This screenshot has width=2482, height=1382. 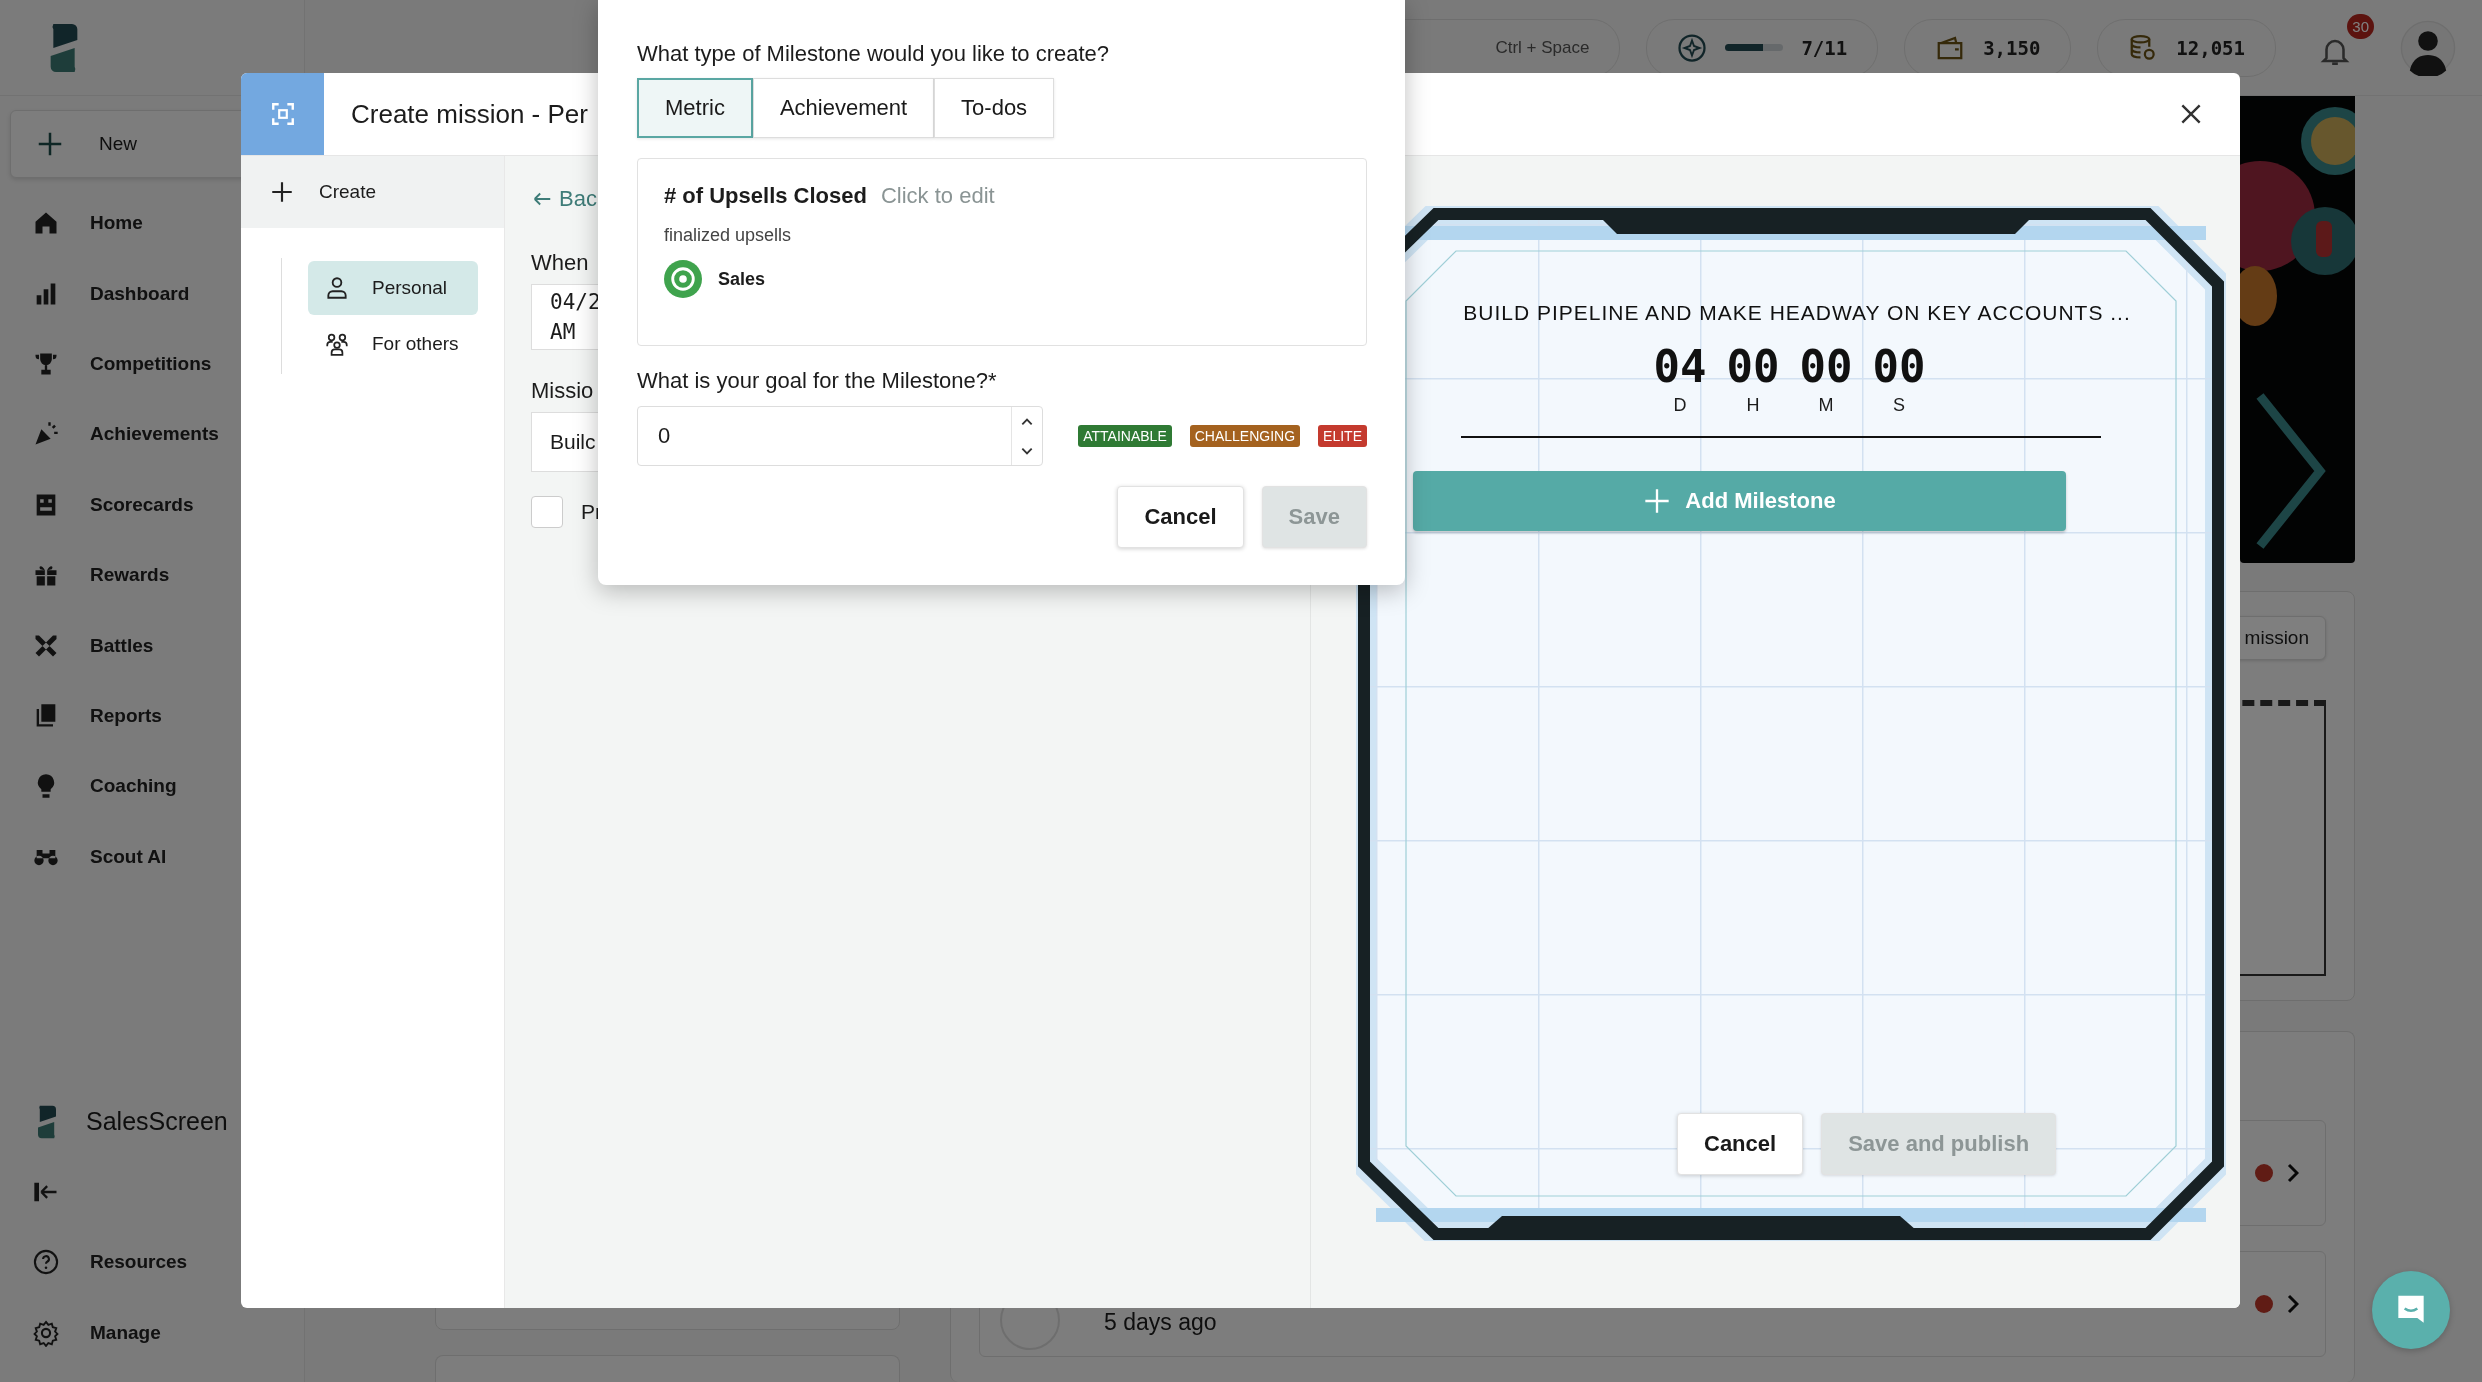 I want to click on edit-hint: Click to edit, so click(x=937, y=196).